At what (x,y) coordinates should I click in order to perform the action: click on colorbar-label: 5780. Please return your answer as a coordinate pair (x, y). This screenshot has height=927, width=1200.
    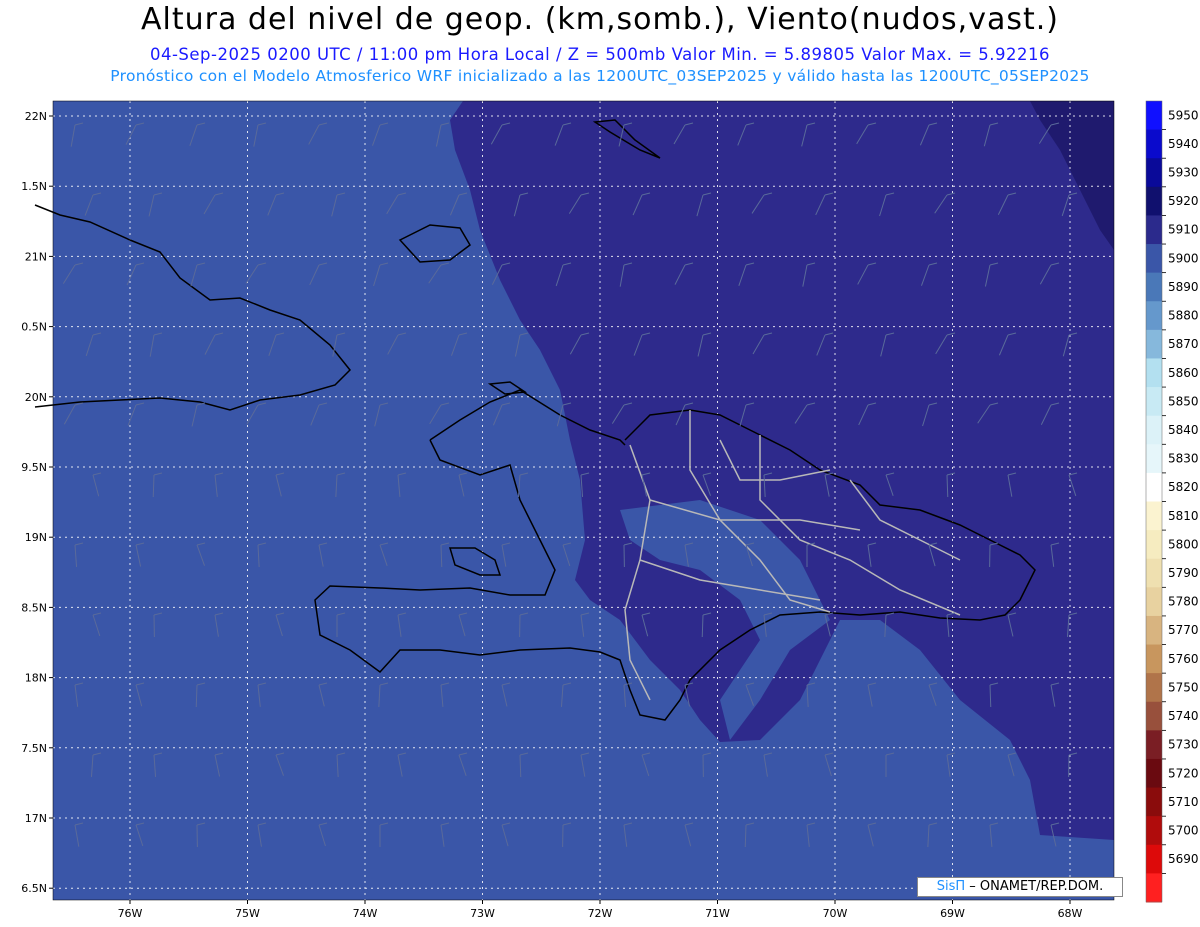
    Looking at the image, I should click on (1183, 602).